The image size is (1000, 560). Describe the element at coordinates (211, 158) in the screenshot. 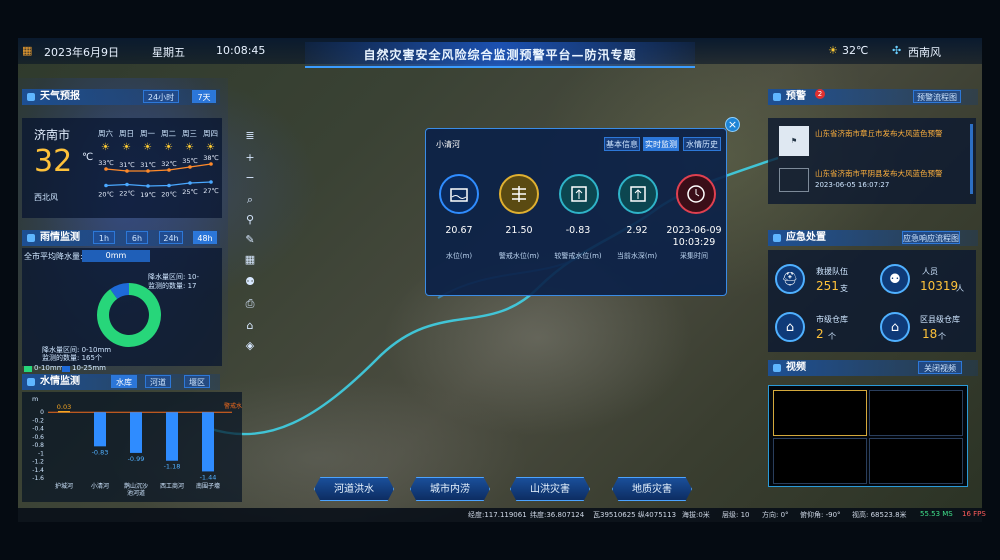

I see `high-temp-label: 38℃` at that location.